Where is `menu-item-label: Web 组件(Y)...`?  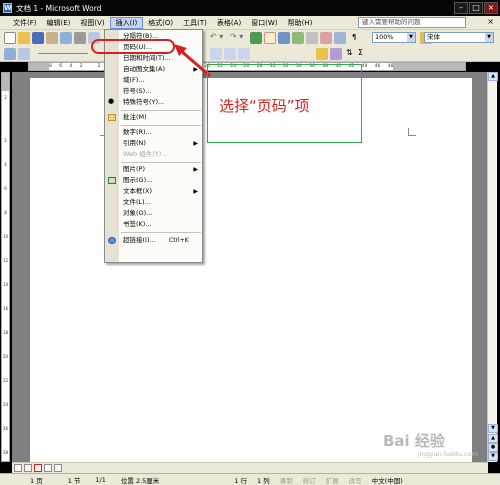
menu-item-label: Web 组件(Y)... is located at coordinates (145, 154).